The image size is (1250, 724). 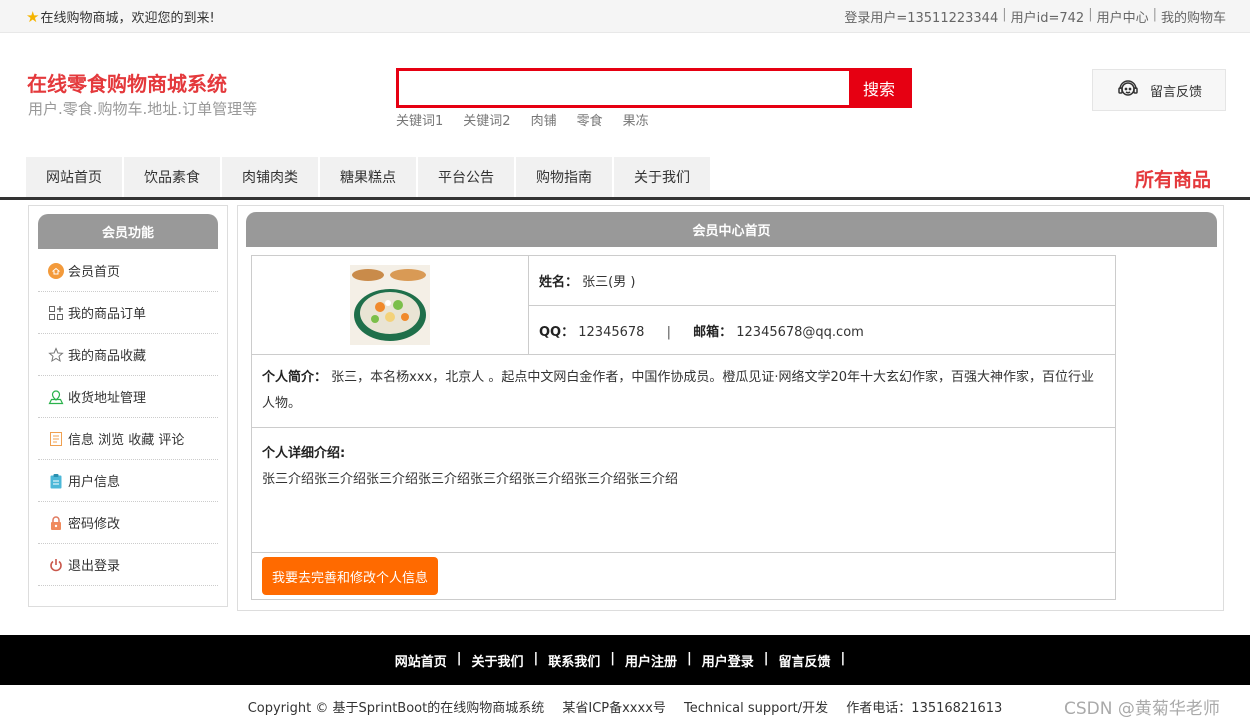 I want to click on nav-item-about: 关于我们, so click(x=663, y=177).